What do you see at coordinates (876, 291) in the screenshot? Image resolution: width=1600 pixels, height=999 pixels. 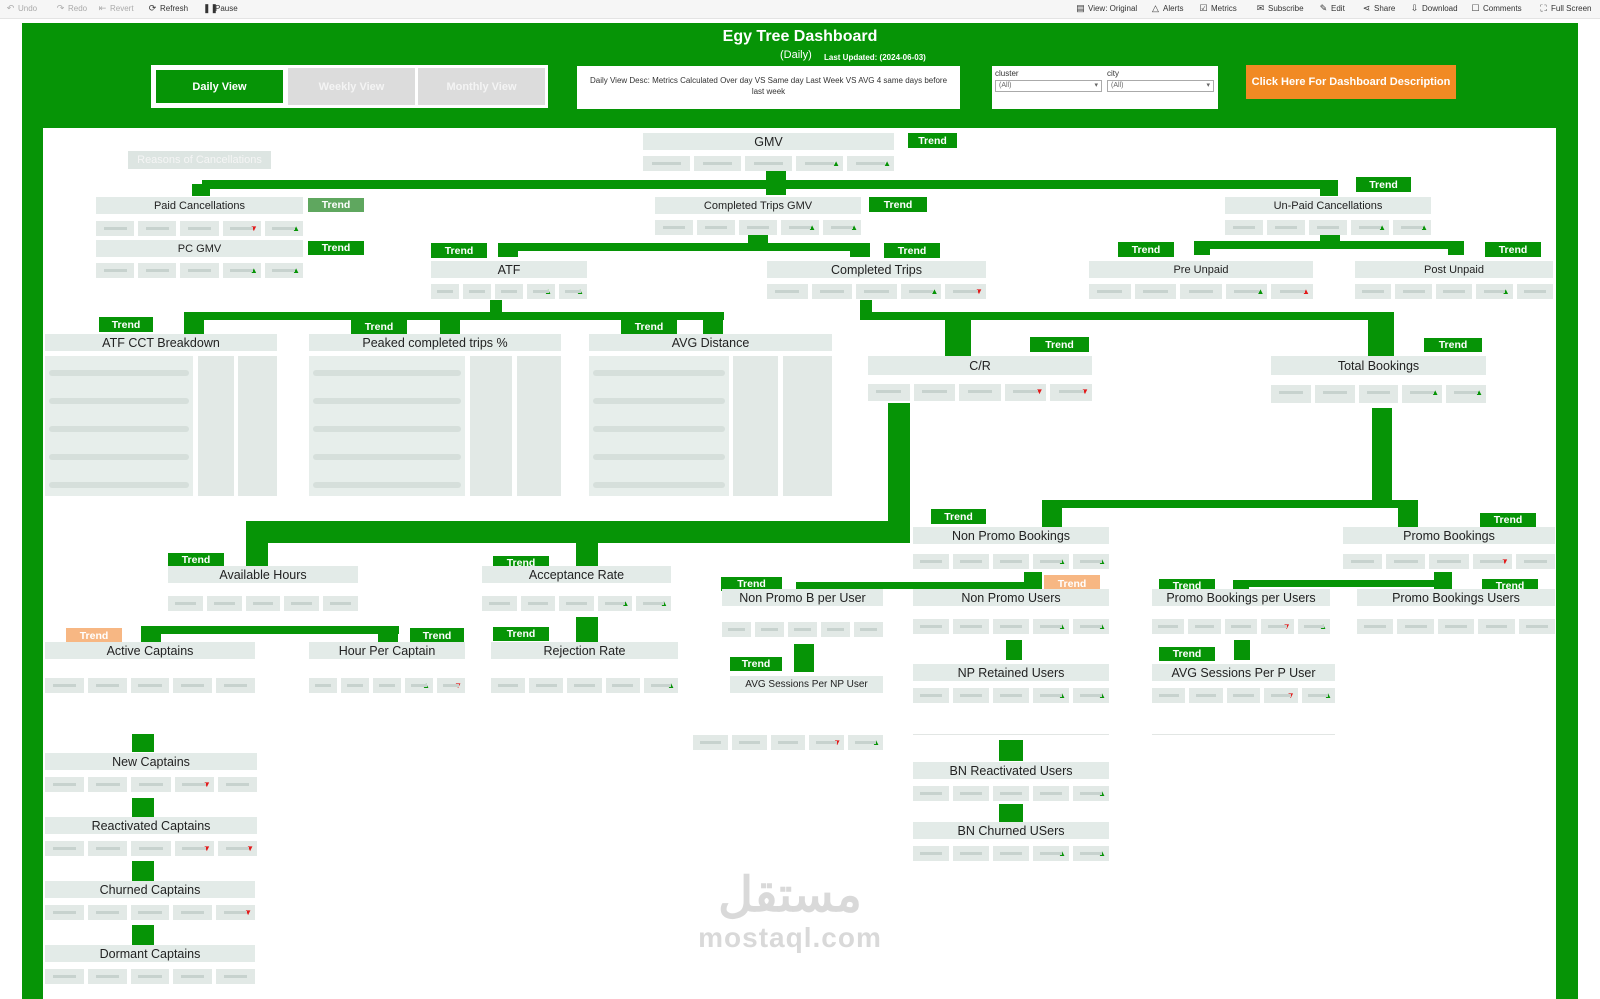 I see `values-completed-trips: ▲ ▼` at bounding box center [876, 291].